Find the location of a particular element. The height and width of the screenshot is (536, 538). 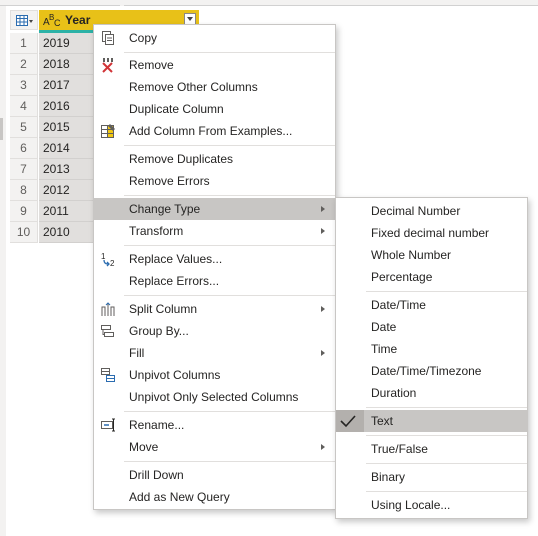

menu-item-label: Percentage is located at coordinates (402, 277).